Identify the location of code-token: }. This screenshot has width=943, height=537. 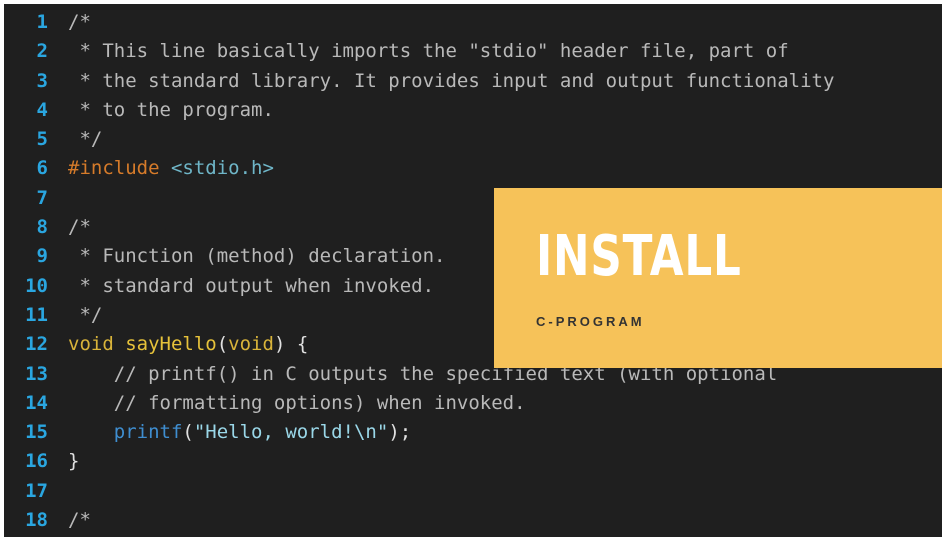
(74, 461).